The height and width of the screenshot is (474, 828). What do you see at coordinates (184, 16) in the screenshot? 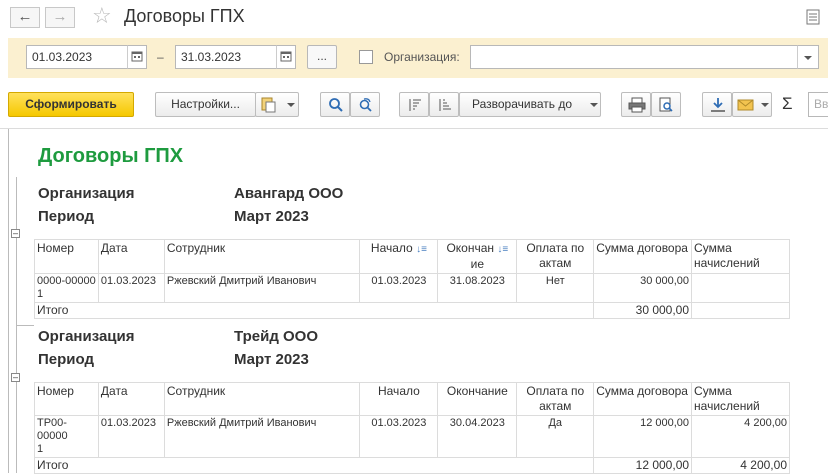
I see `window-title: Договоры ГПХ` at bounding box center [184, 16].